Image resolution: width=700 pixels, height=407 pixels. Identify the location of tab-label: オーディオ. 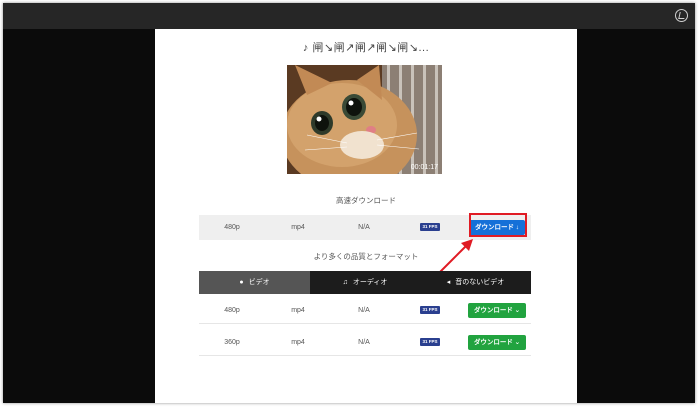
(370, 282).